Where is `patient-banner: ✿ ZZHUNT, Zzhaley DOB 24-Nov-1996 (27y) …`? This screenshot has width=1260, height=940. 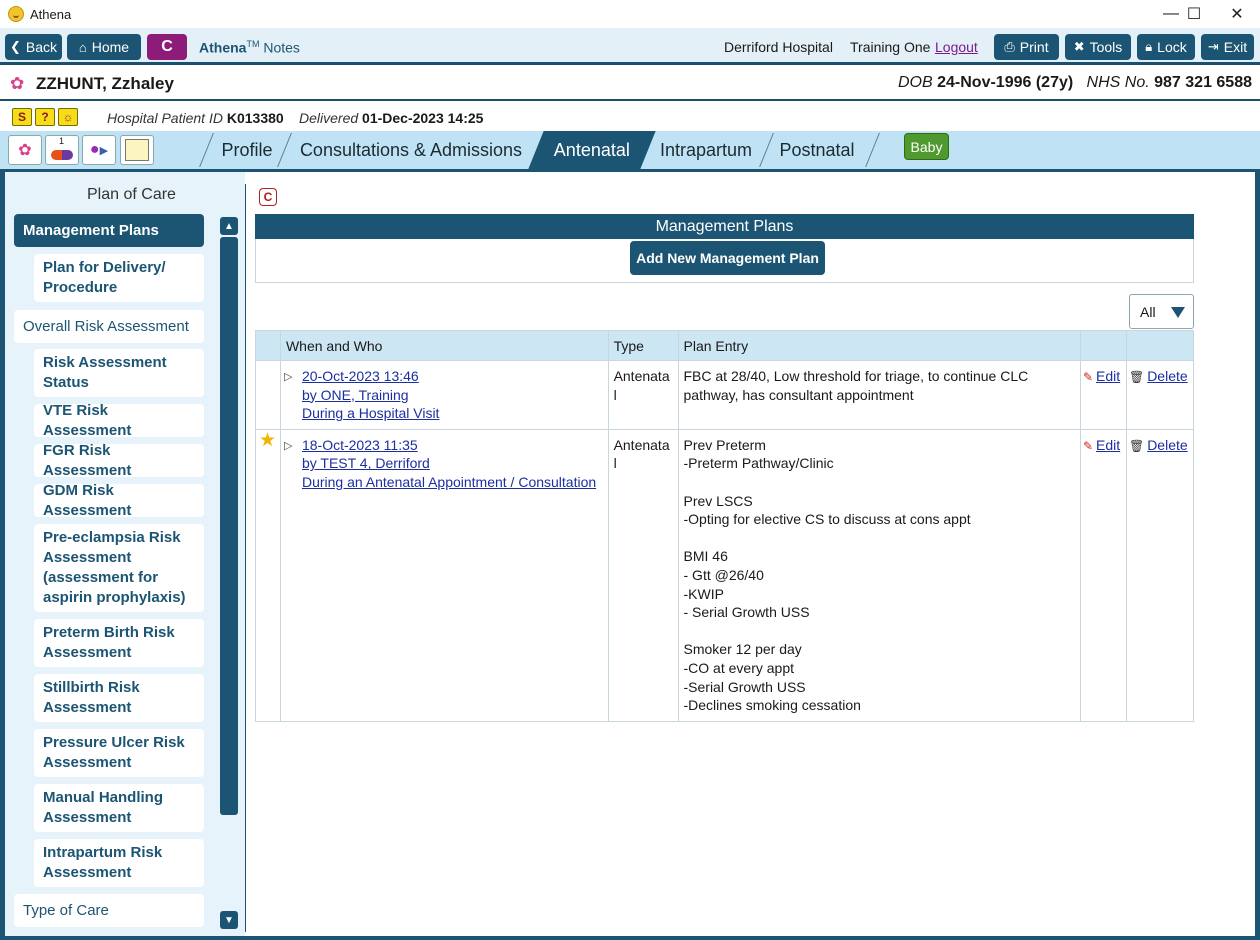
patient-banner: ✿ ZZHUNT, Zzhaley DOB 24-Nov-1996 (27y) … is located at coordinates (630, 83).